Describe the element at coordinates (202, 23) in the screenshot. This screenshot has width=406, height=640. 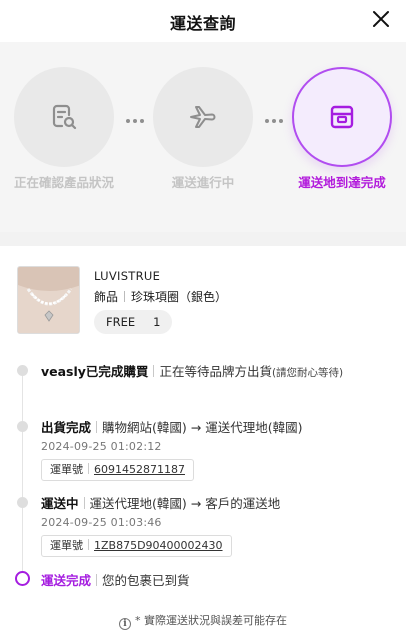
I see `page-title: 運送查詢` at that location.